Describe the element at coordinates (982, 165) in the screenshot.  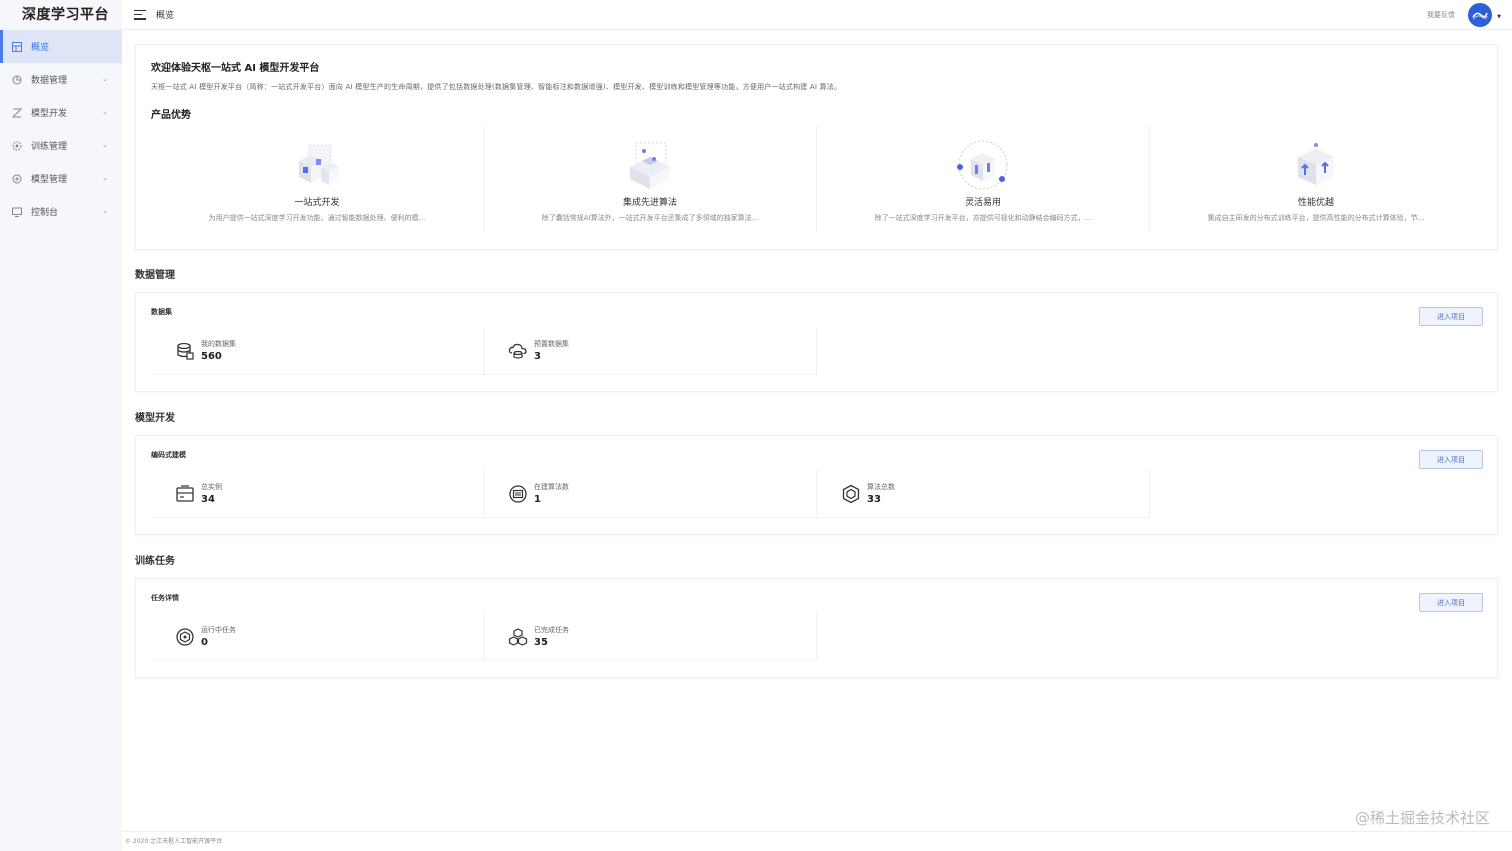
I see `orbit-illustration-icon` at that location.